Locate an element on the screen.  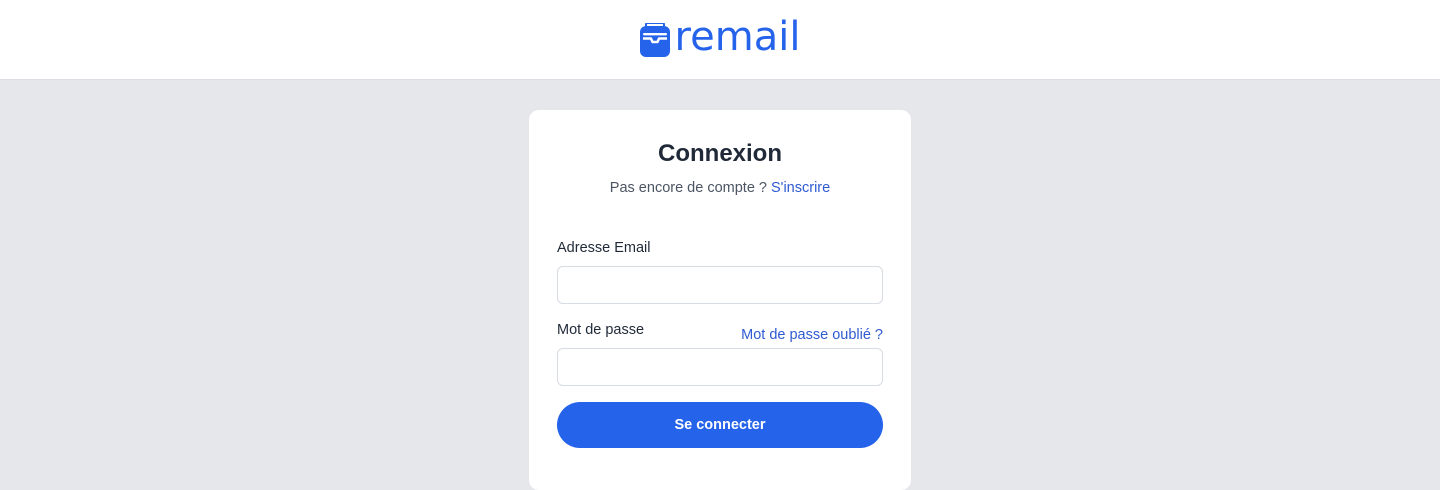
signup-prompt: Pas encore de compte ? S'inscrire is located at coordinates (720, 188).